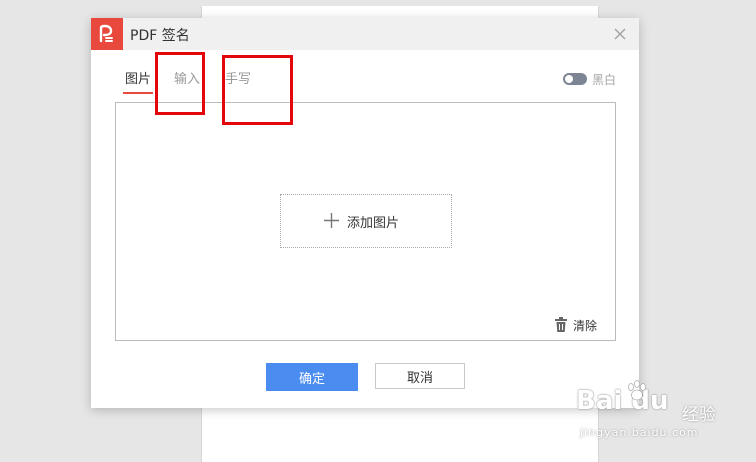 This screenshot has height=462, width=756. I want to click on toggle-switch, so click(575, 79).